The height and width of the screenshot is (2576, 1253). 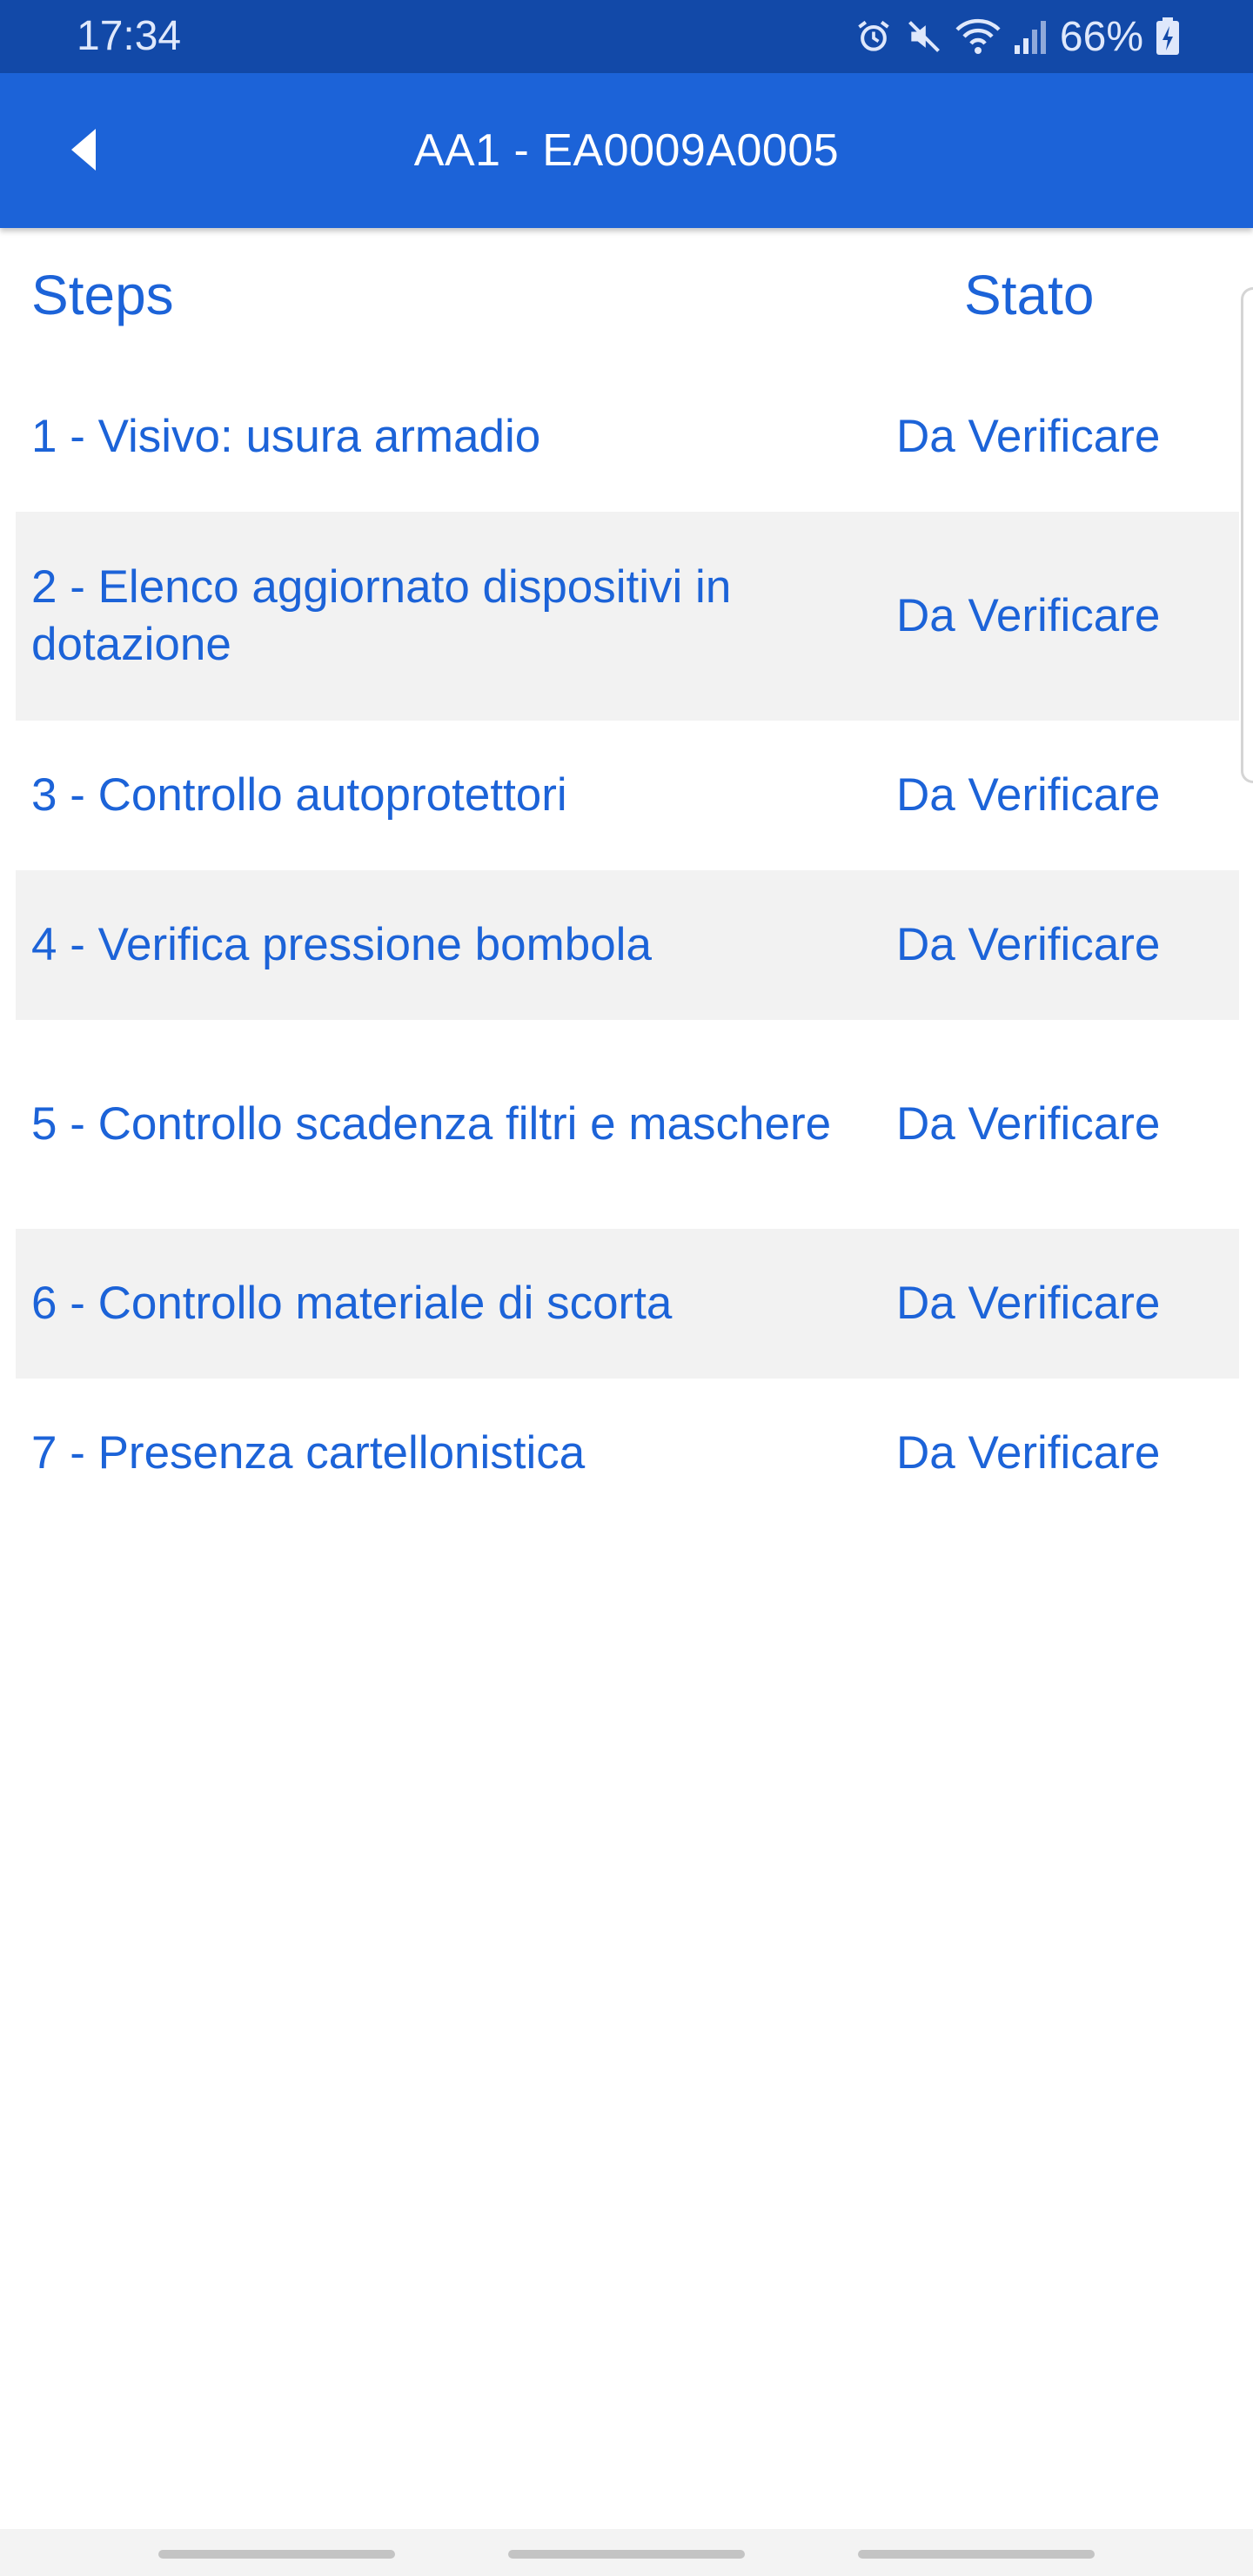 I want to click on header-state: Stato, so click(x=1029, y=295).